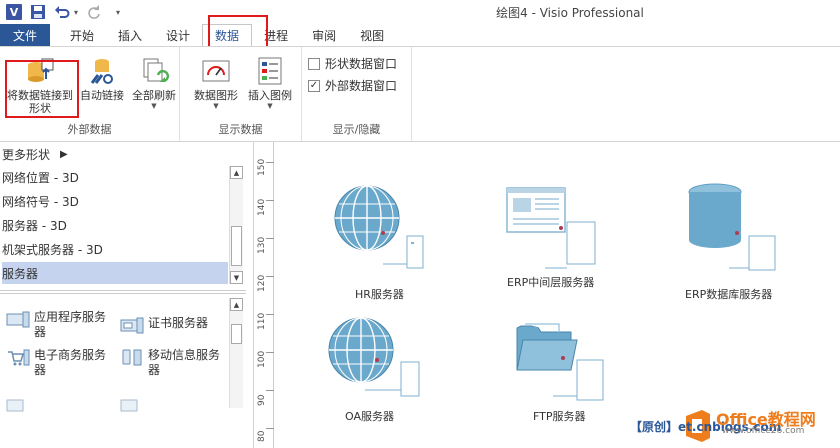  I want to click on external-data-window-label: 外部数据窗口, so click(361, 86).